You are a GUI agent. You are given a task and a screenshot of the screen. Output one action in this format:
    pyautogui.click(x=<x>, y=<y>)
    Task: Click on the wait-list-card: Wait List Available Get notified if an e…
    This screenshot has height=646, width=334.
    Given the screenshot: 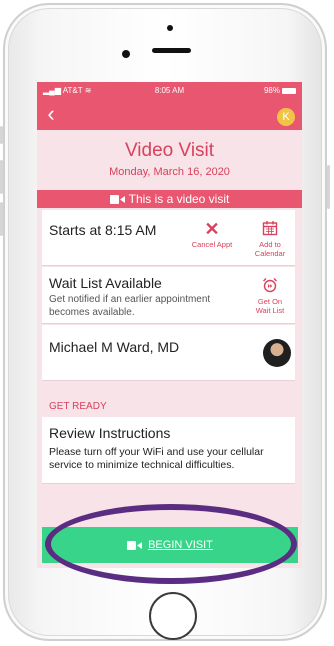 What is the action you would take?
    pyautogui.click(x=168, y=295)
    